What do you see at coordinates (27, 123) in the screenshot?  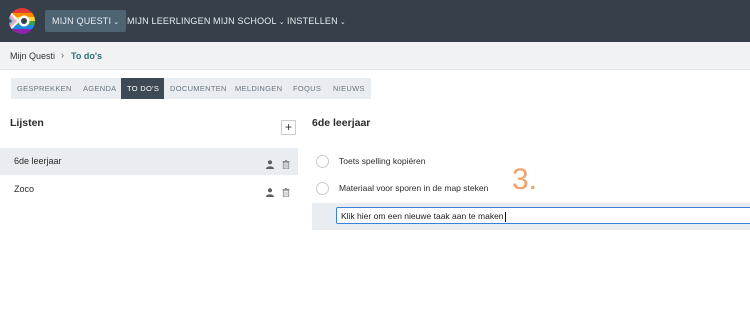 I see `lists-title: Lijsten` at bounding box center [27, 123].